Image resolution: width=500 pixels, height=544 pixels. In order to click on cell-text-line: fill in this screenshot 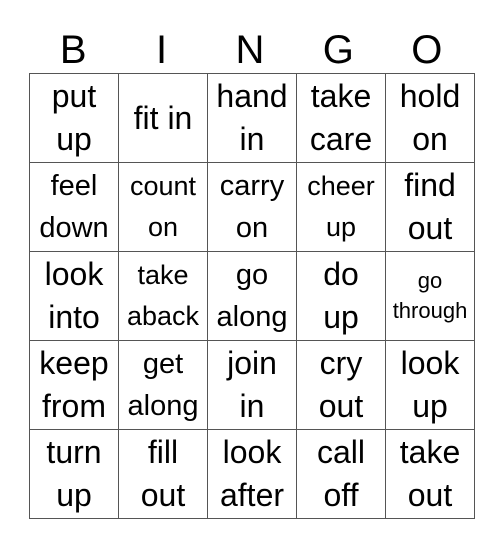, I will do `click(163, 452)`.